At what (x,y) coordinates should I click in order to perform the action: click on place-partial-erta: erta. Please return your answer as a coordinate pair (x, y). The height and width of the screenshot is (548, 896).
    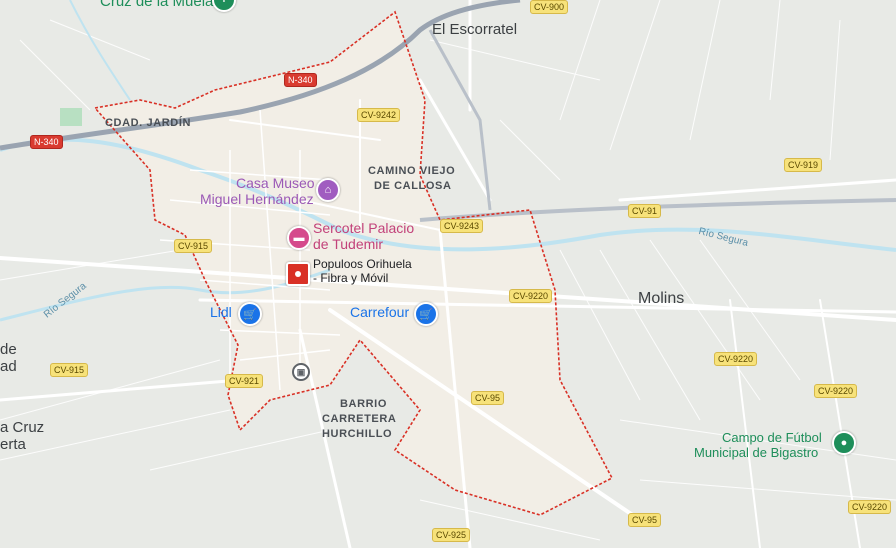
    Looking at the image, I should click on (13, 444).